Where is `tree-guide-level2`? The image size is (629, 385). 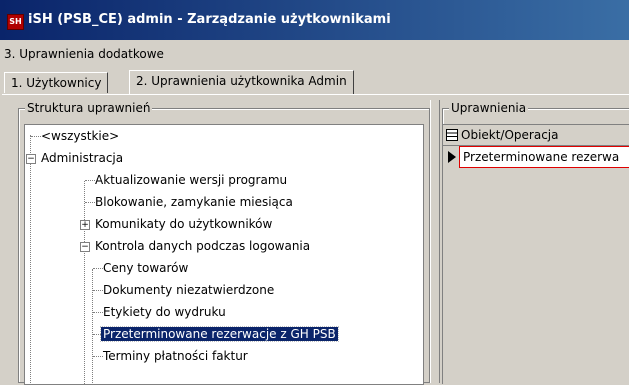
tree-guide-level2 is located at coordinates (92, 326).